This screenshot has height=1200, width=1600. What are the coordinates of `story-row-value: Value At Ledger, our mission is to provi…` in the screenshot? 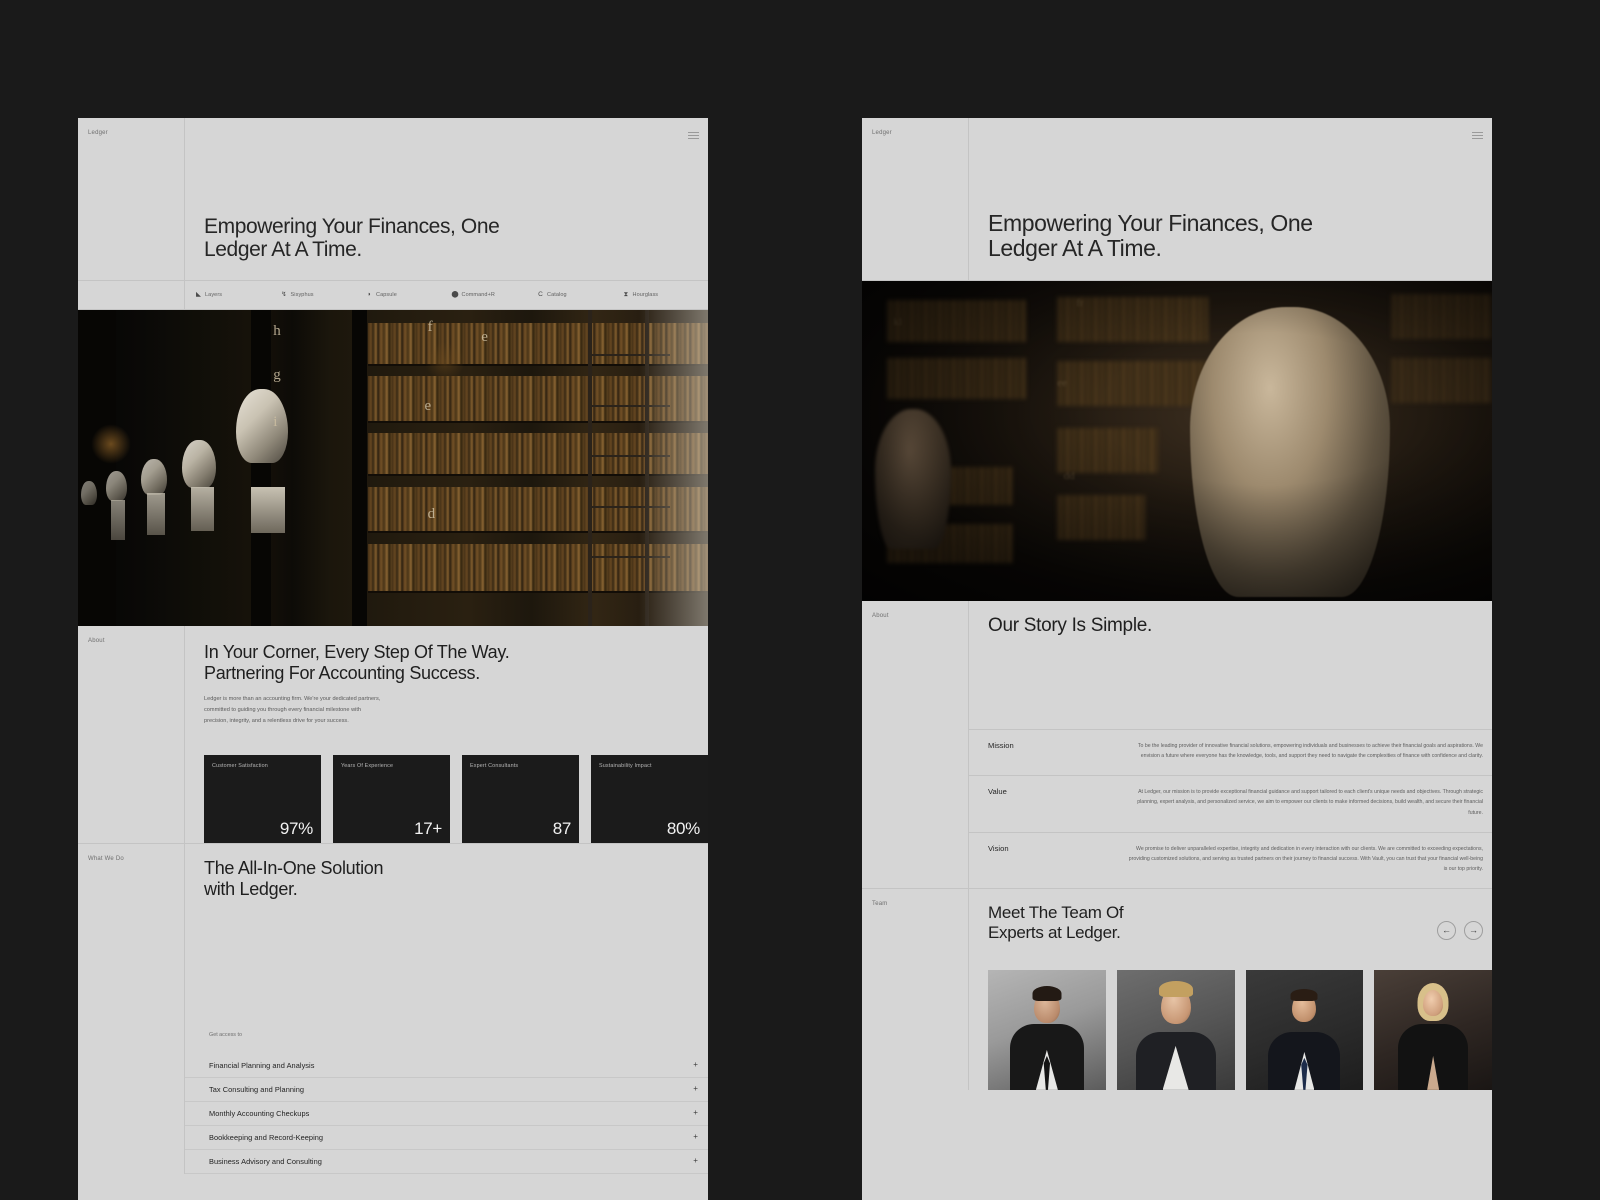 It's located at (1230, 803).